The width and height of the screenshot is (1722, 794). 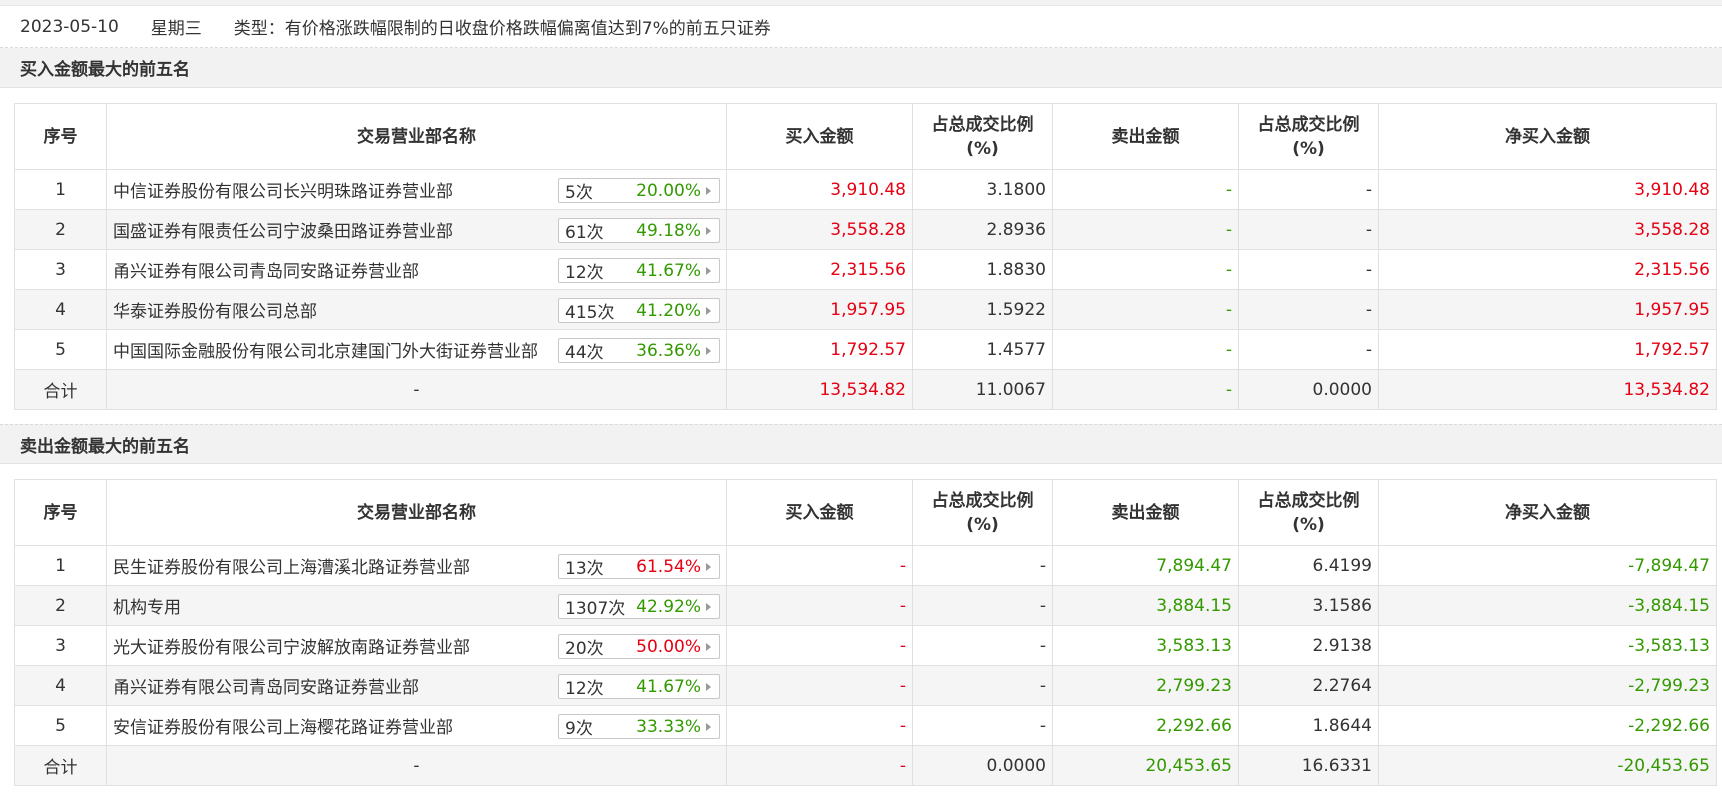 I want to click on branch-cell: 光大证券股份有限公司宁波解放南路证券营业部 20次 50.00%, so click(x=416, y=645).